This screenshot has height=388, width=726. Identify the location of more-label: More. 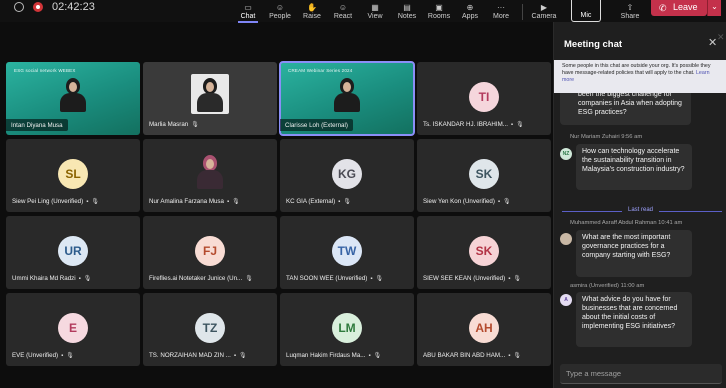
(501, 16).